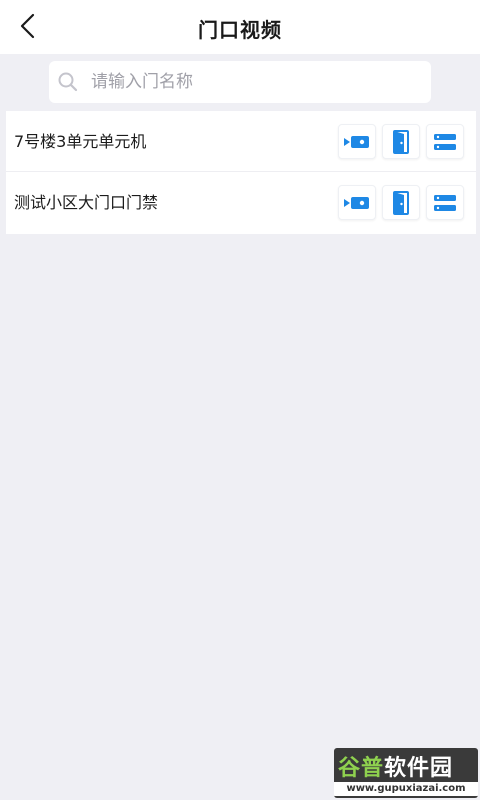 This screenshot has width=480, height=800. What do you see at coordinates (80, 141) in the screenshot?
I see `door-name: 7号楼3单元单元机` at bounding box center [80, 141].